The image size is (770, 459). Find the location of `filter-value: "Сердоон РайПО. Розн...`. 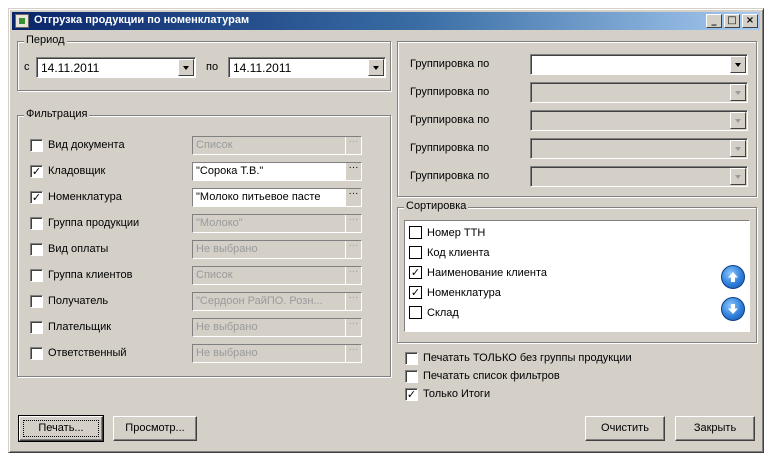

filter-value: "Сердоон РайПО. Розн... is located at coordinates (259, 301).